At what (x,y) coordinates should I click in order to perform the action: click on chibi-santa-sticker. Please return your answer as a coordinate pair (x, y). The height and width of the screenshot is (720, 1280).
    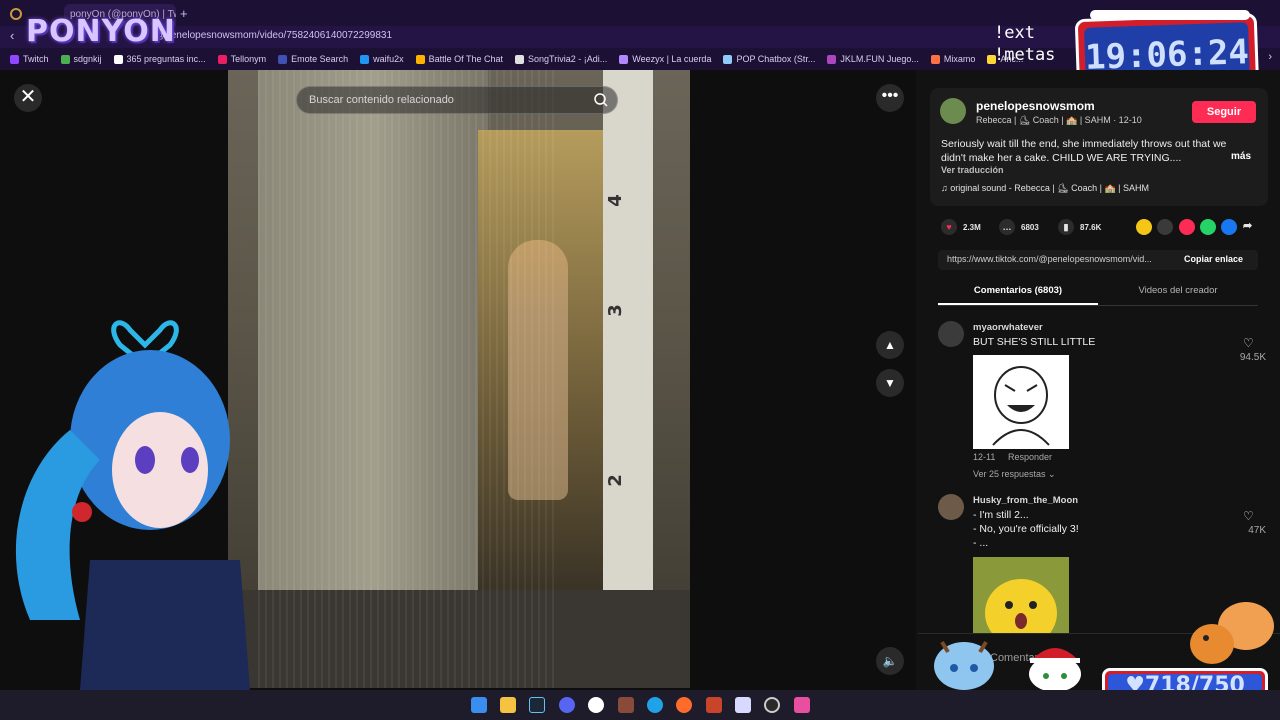
    Looking at the image, I should click on (1055, 670).